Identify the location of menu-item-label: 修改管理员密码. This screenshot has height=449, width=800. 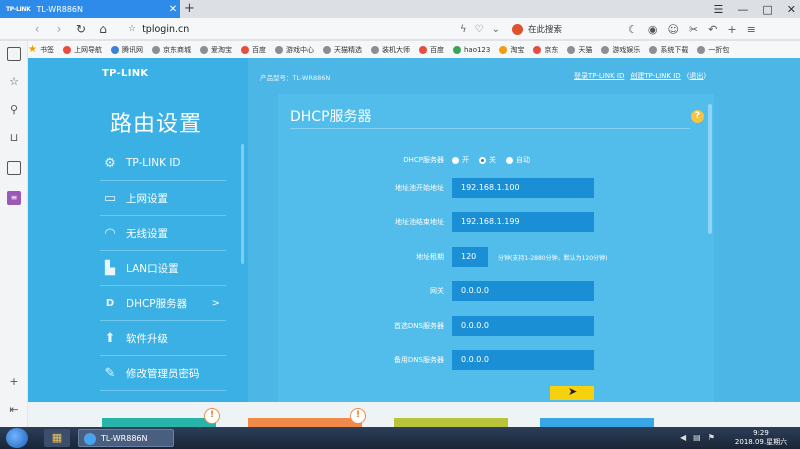
(163, 373).